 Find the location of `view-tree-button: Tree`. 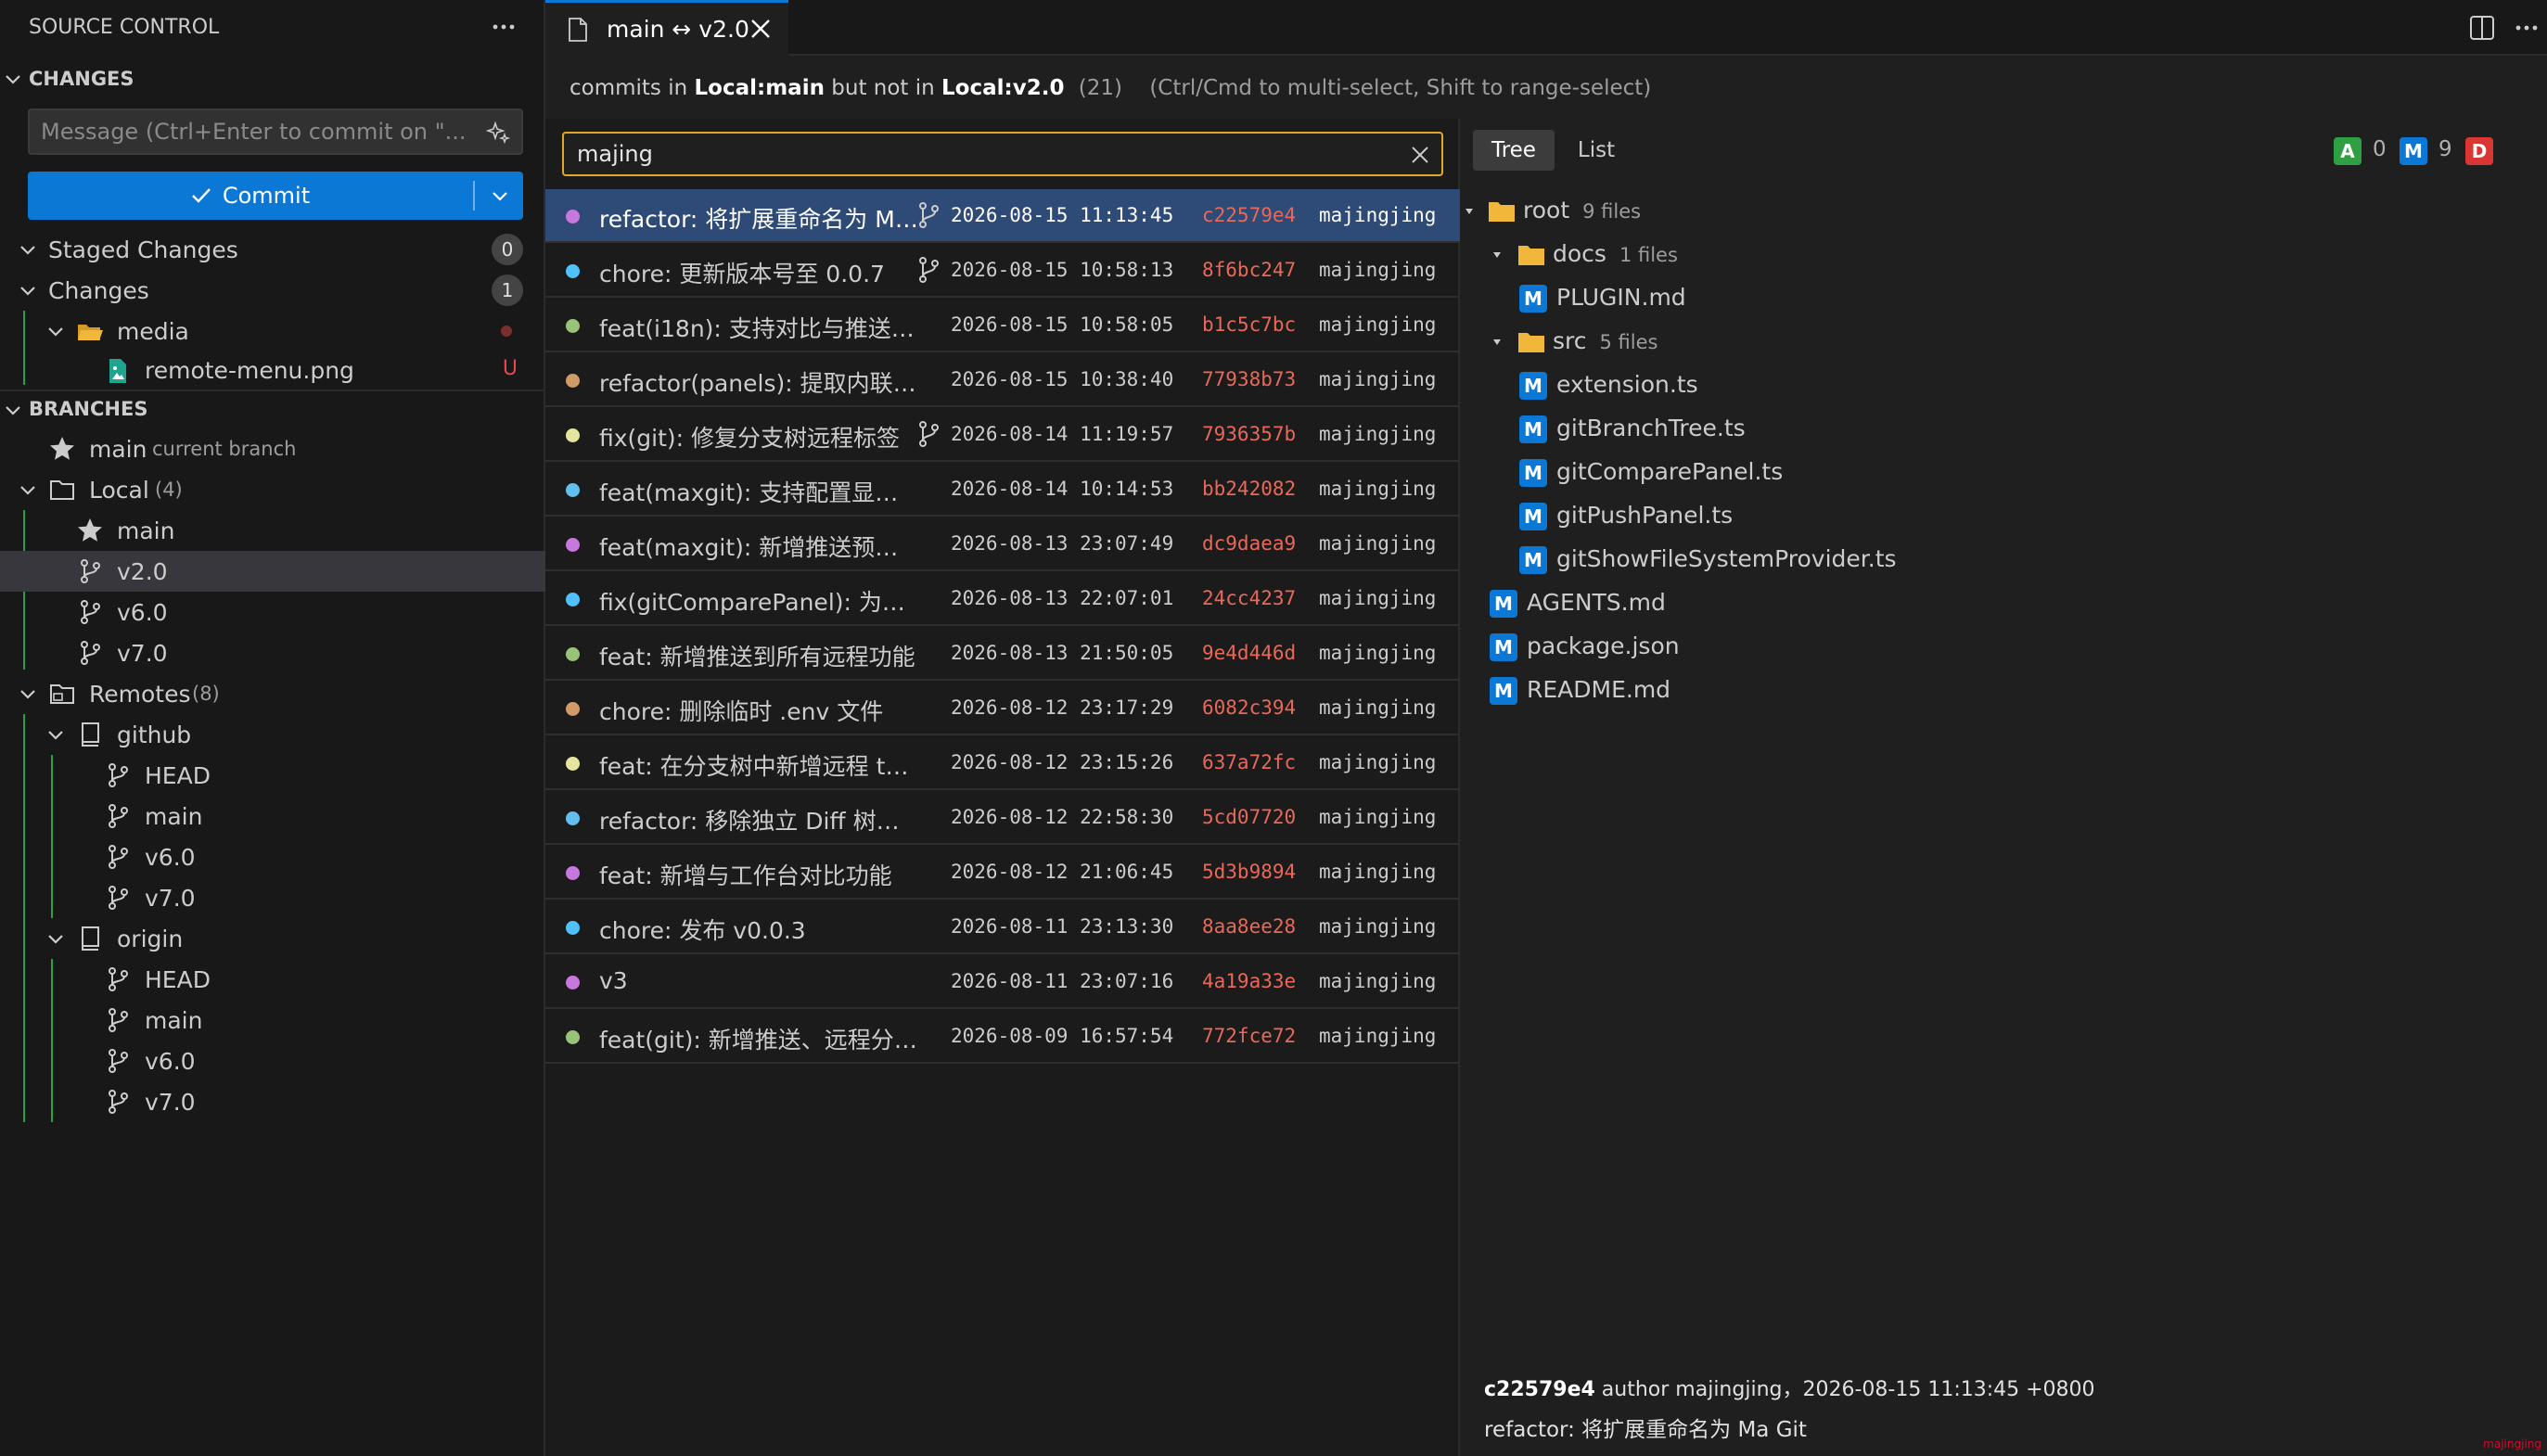

view-tree-button: Tree is located at coordinates (1514, 150).